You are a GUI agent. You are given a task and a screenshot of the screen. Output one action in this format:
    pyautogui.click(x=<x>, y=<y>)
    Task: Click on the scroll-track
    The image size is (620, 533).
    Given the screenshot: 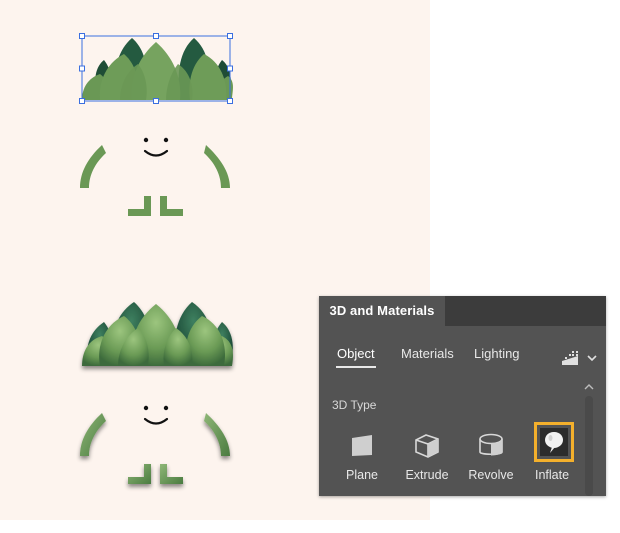 What is the action you would take?
    pyautogui.click(x=589, y=446)
    